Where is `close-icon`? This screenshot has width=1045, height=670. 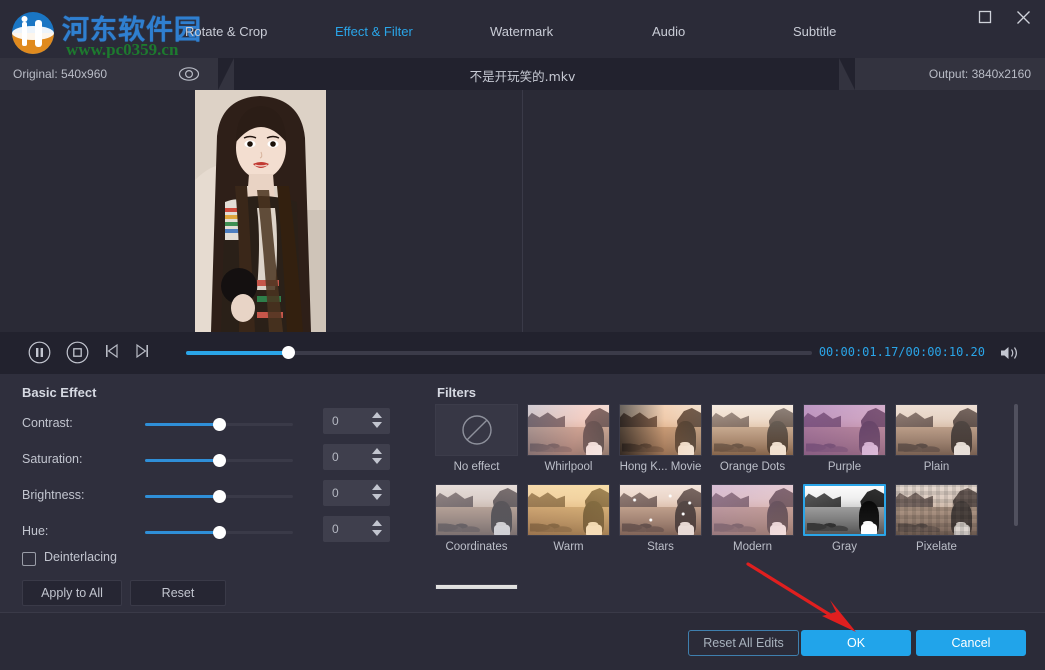
close-icon is located at coordinates (1023, 17).